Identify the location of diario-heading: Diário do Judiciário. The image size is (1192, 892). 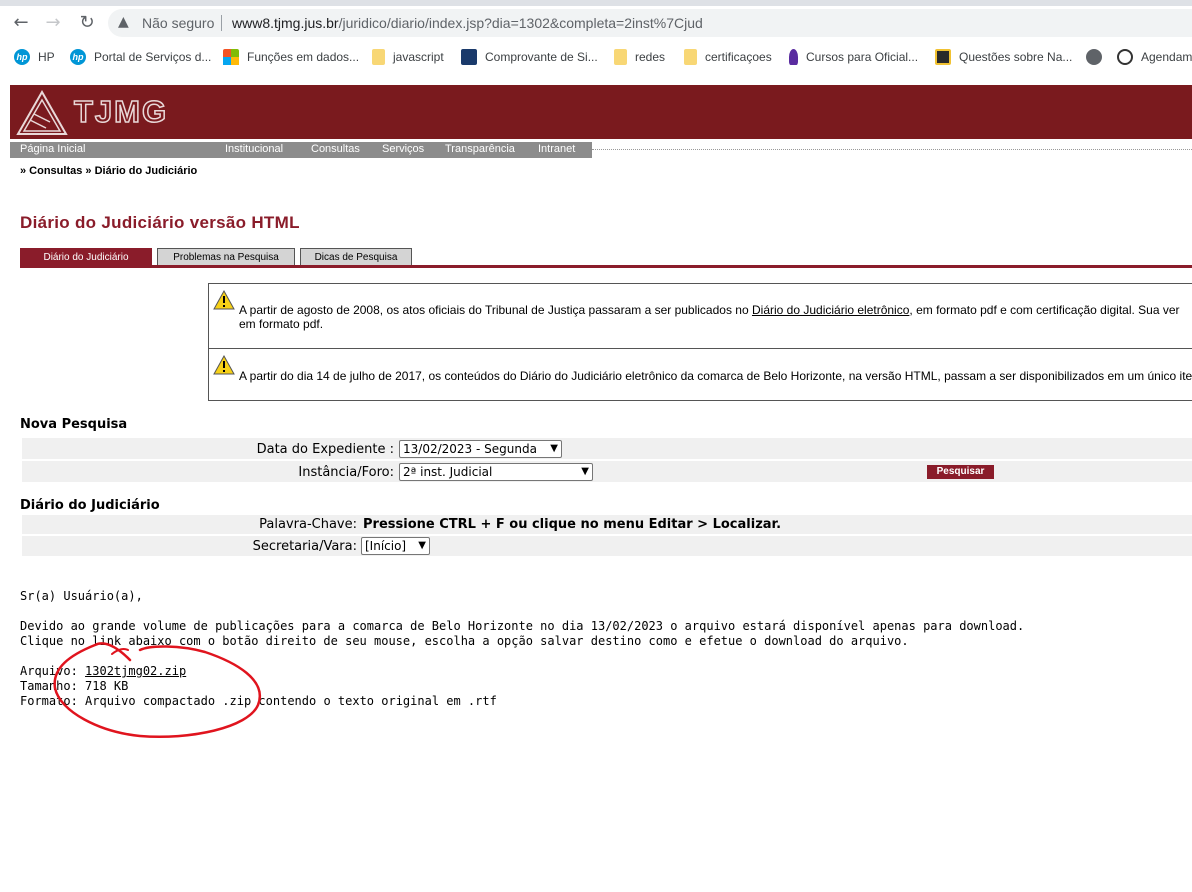
(90, 505).